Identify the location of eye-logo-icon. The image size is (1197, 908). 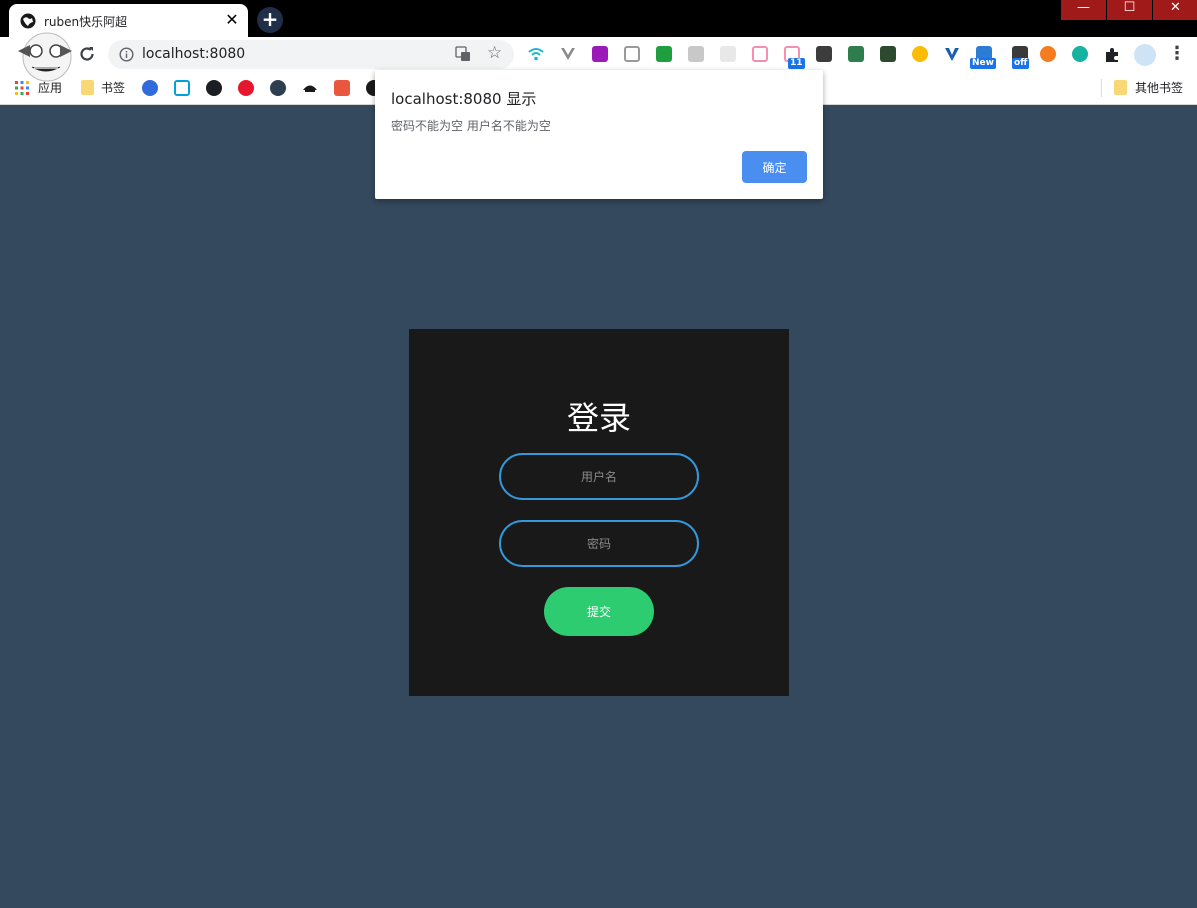
(278, 88).